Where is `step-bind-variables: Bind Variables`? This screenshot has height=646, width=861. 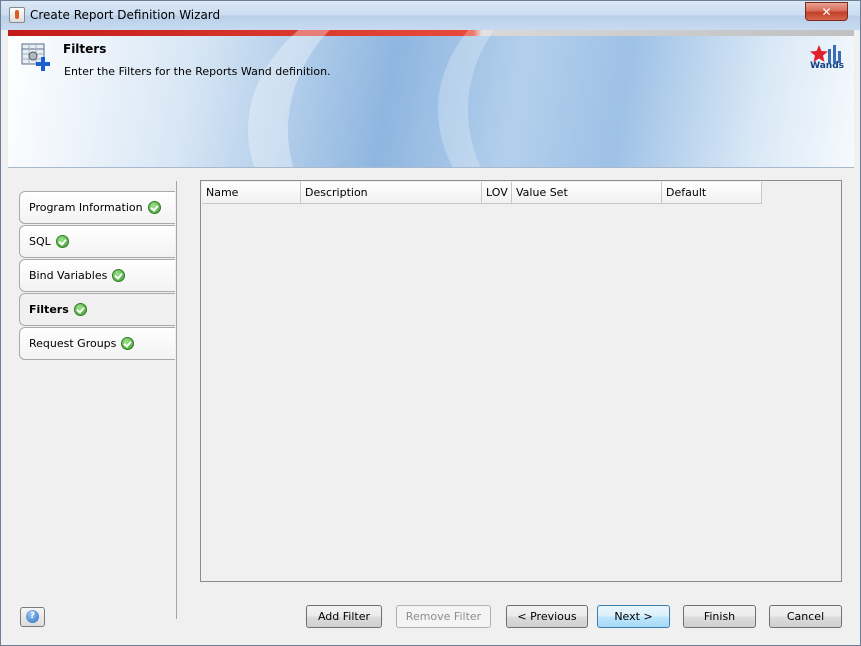
step-bind-variables: Bind Variables is located at coordinates (97, 275).